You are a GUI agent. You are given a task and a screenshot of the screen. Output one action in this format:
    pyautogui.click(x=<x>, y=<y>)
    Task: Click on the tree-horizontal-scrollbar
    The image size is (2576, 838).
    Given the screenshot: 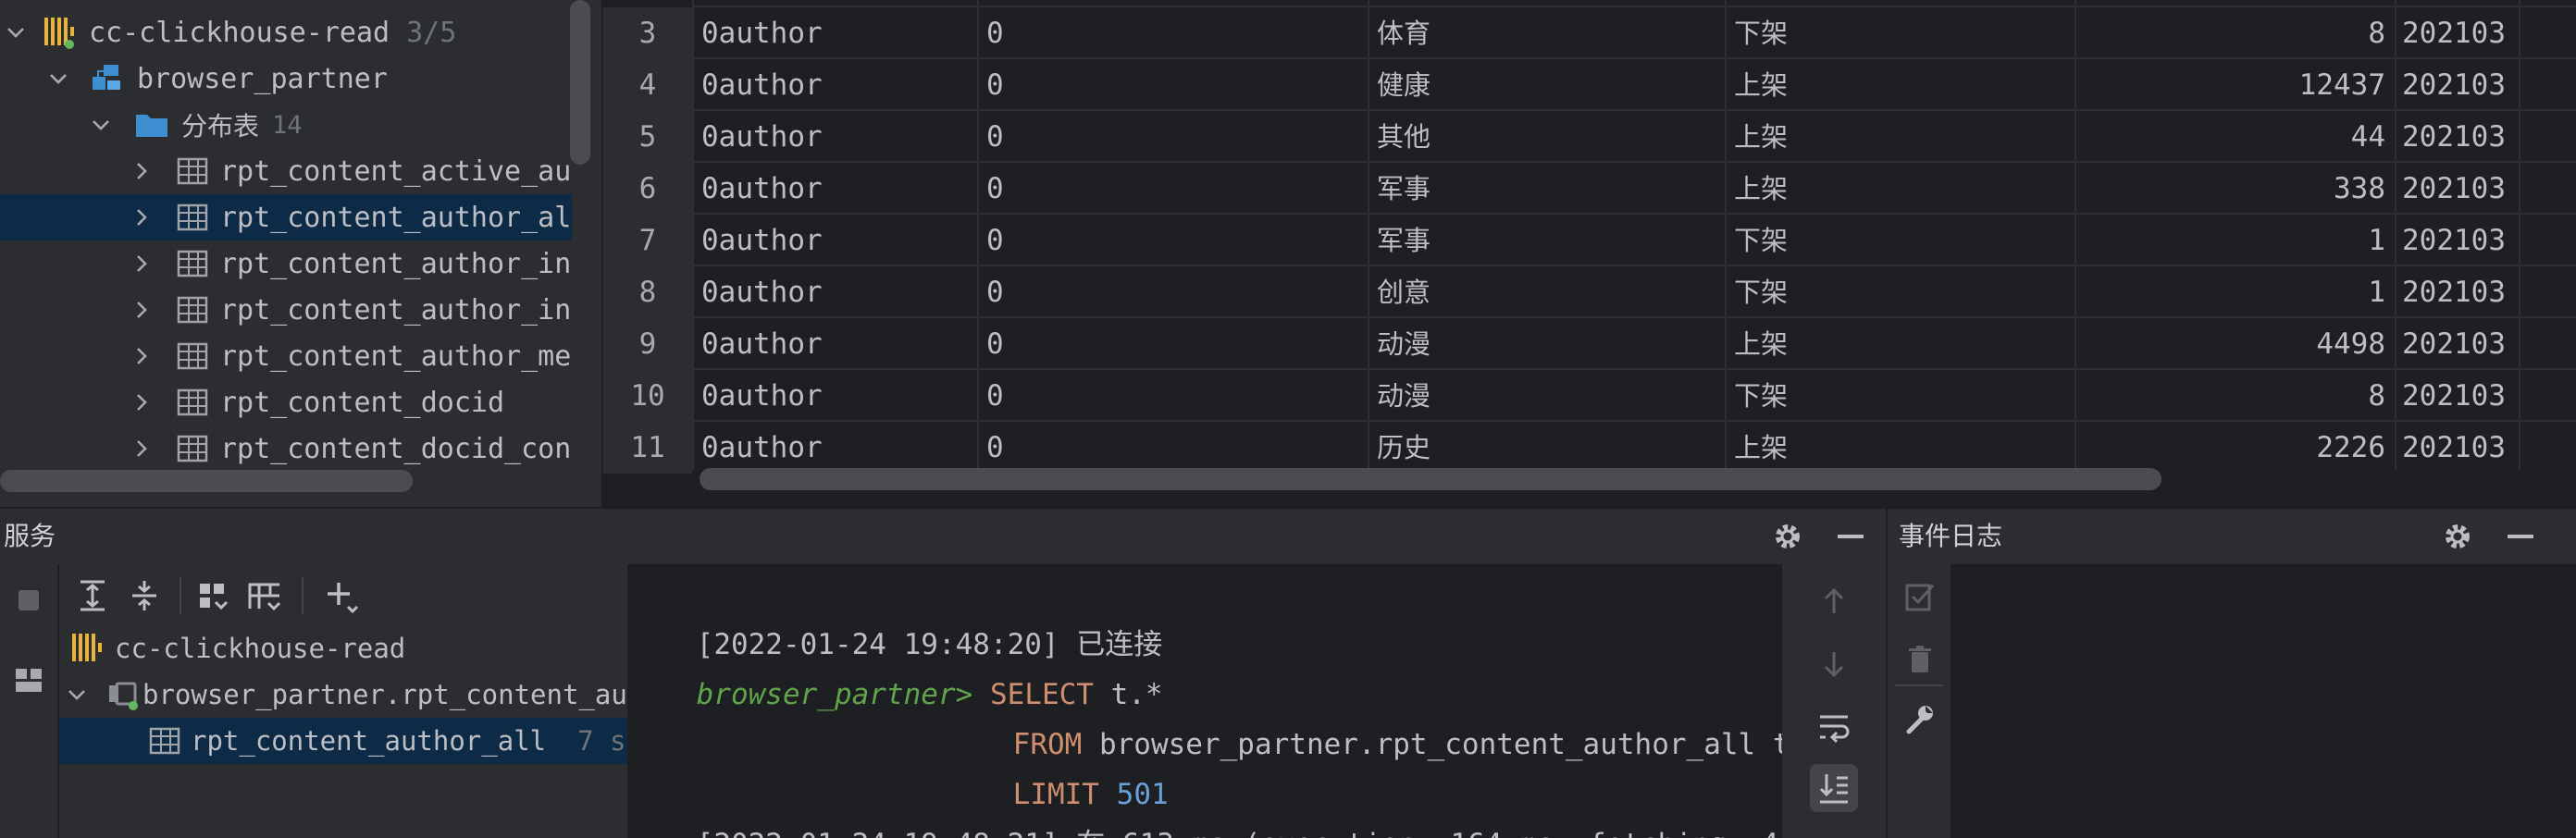 What is the action you would take?
    pyautogui.click(x=207, y=481)
    